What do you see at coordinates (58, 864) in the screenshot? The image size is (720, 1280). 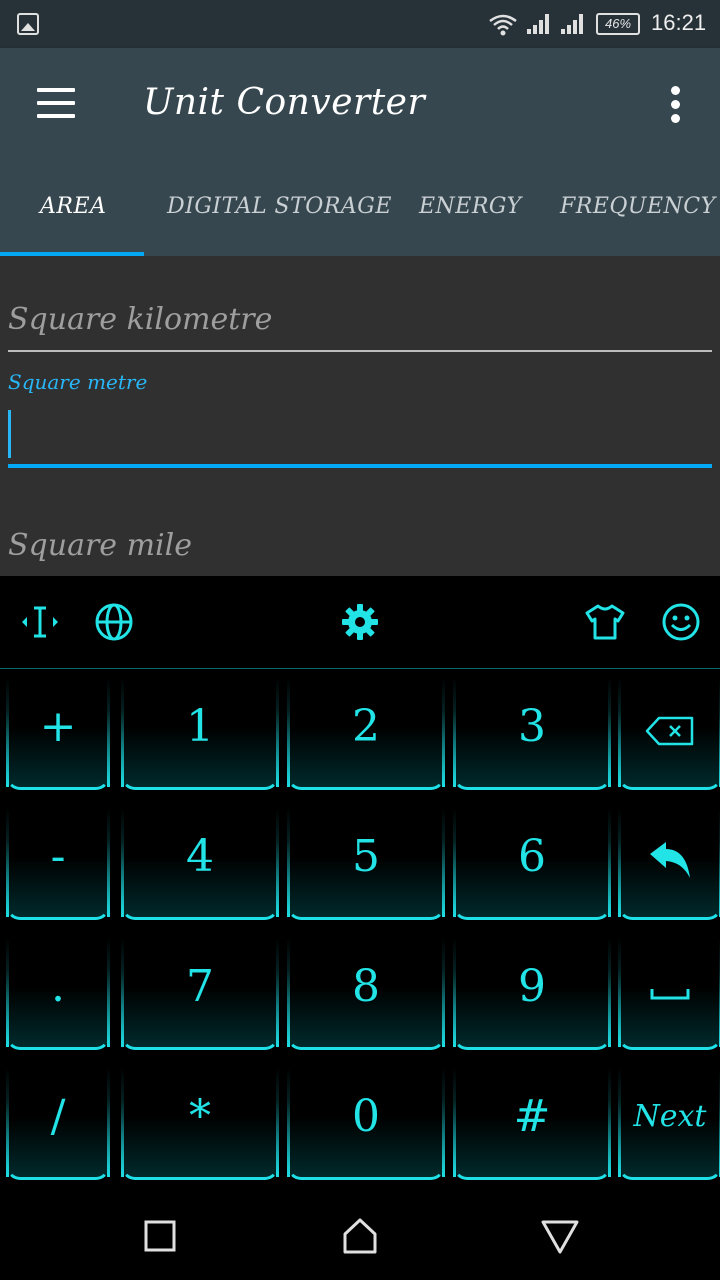 I see `key-minus: -` at bounding box center [58, 864].